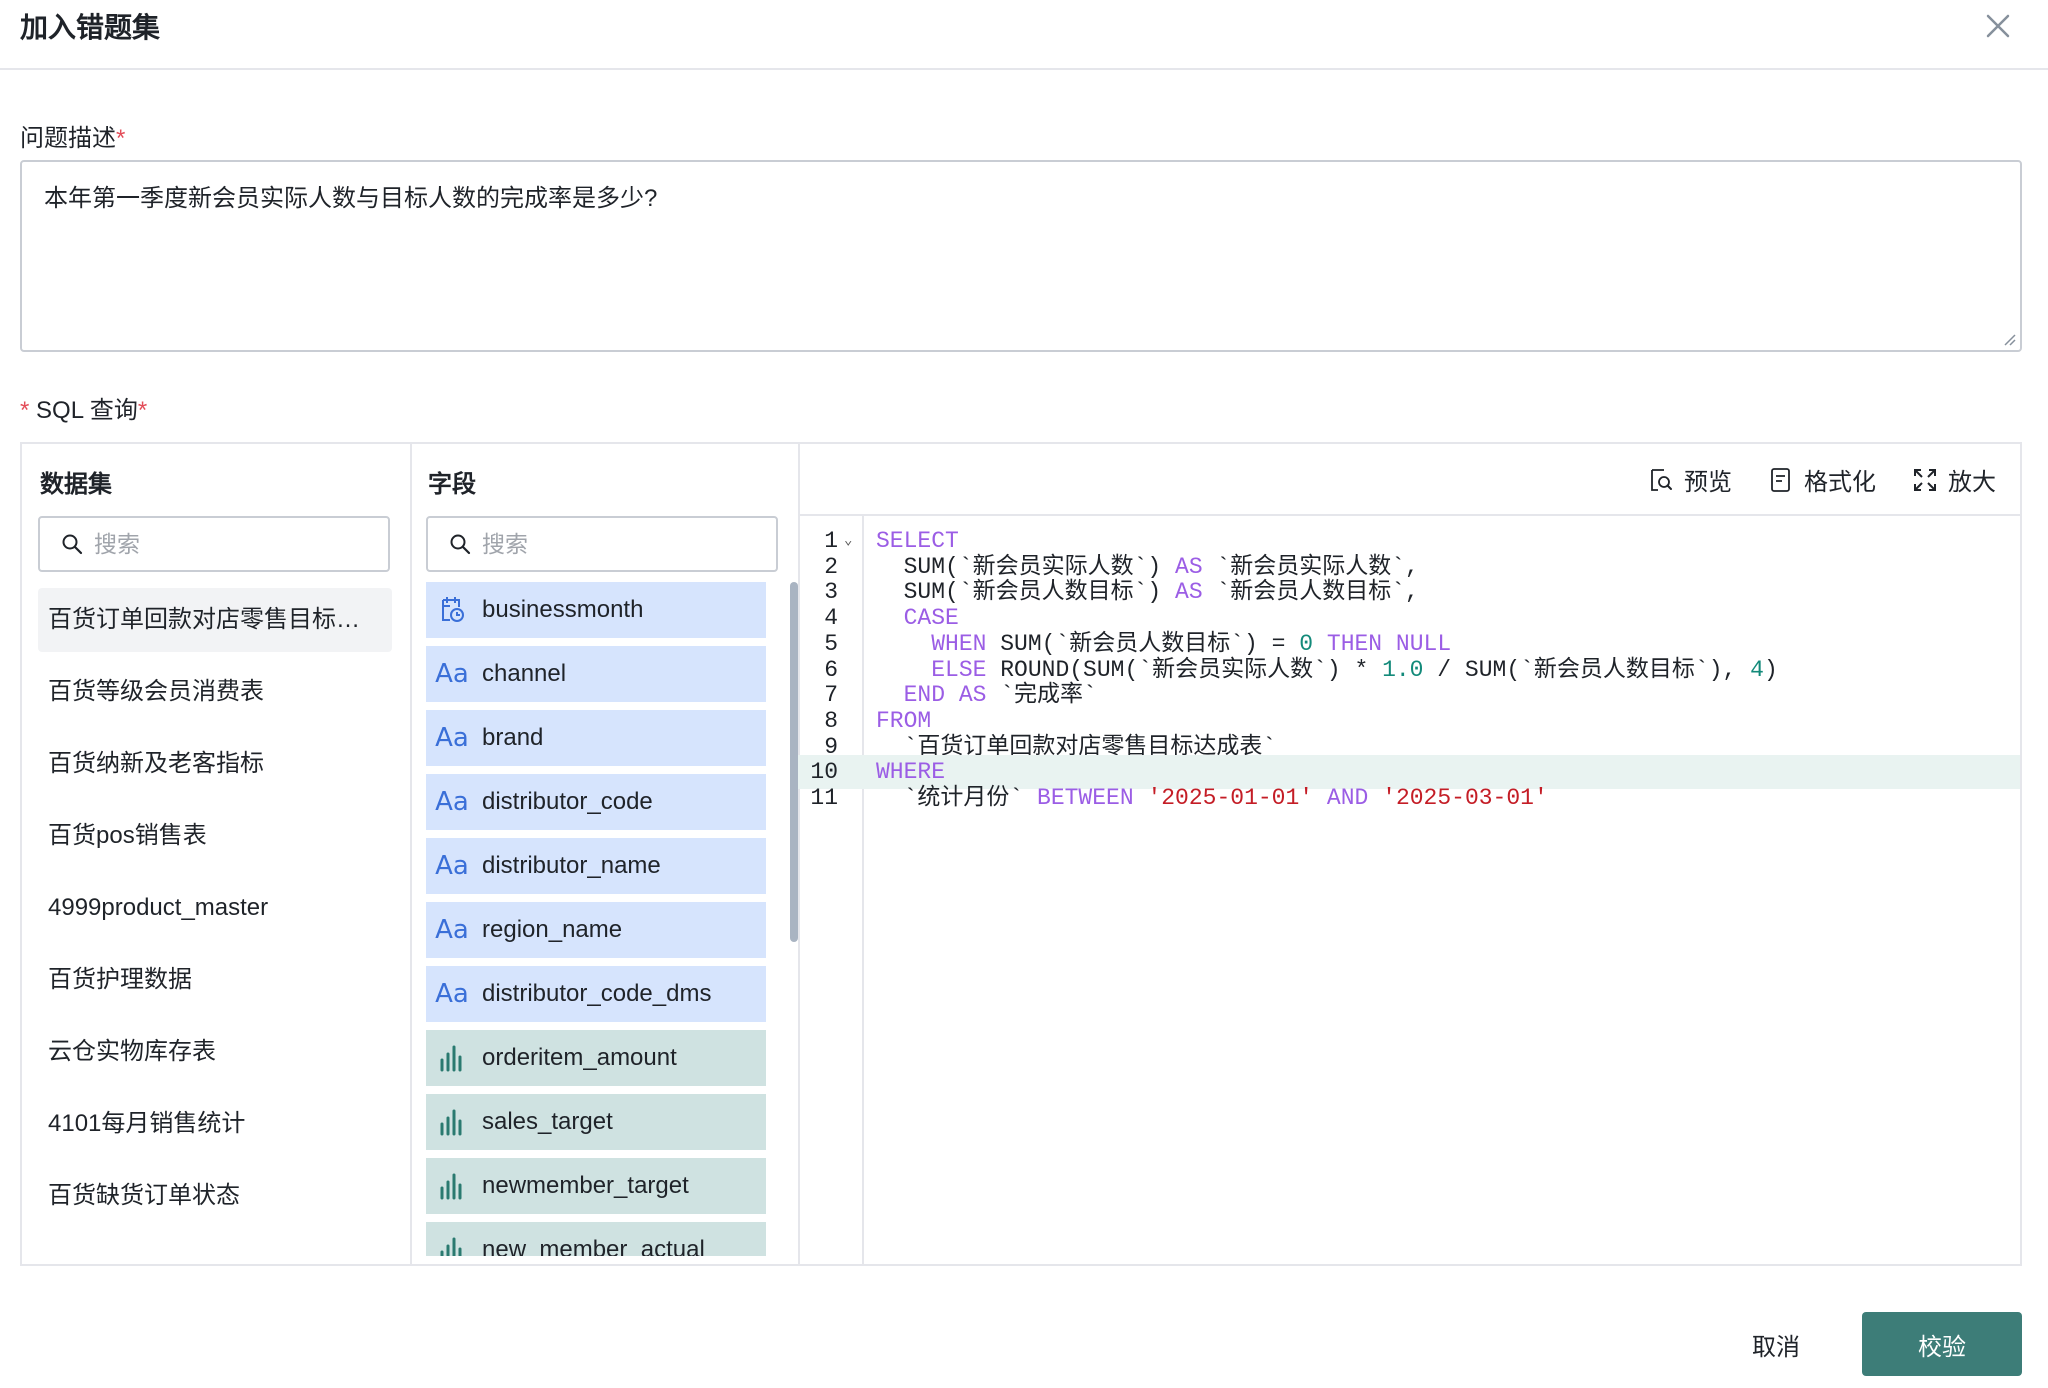 The width and height of the screenshot is (2048, 1388). I want to click on format-icon, so click(1780, 479).